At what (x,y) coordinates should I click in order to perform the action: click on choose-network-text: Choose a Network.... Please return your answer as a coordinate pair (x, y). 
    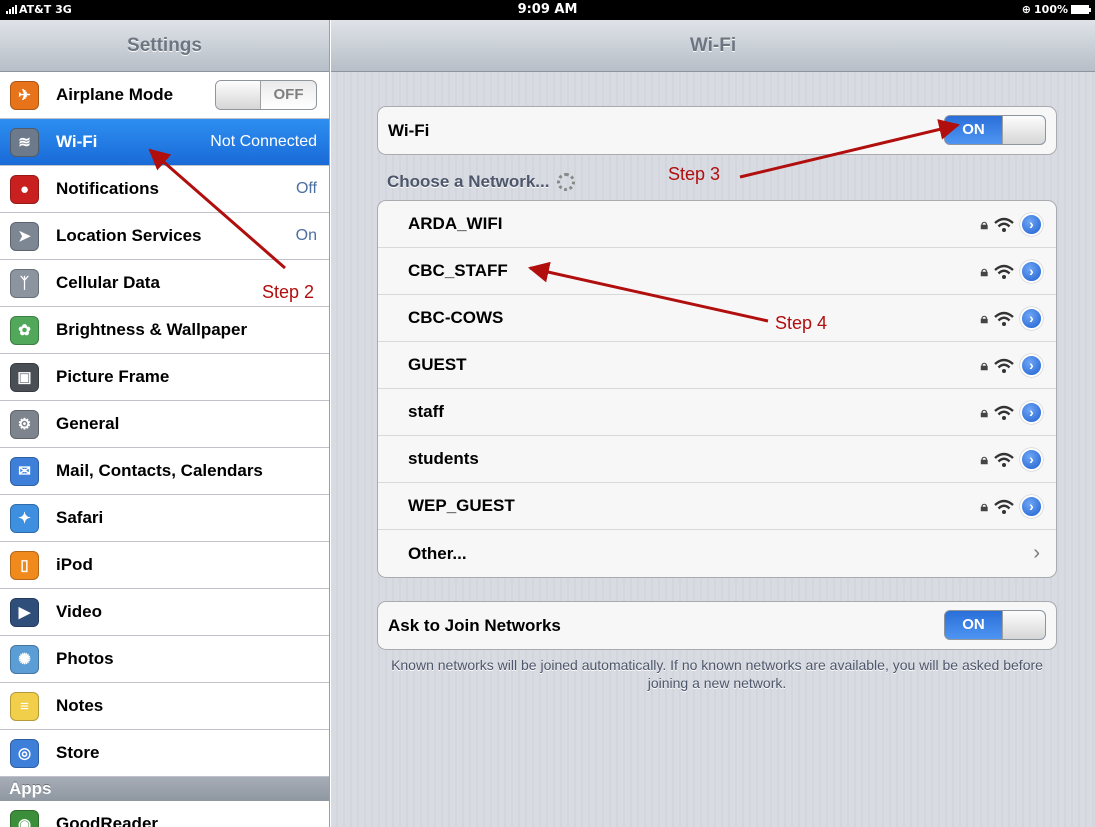
    Looking at the image, I should click on (468, 181).